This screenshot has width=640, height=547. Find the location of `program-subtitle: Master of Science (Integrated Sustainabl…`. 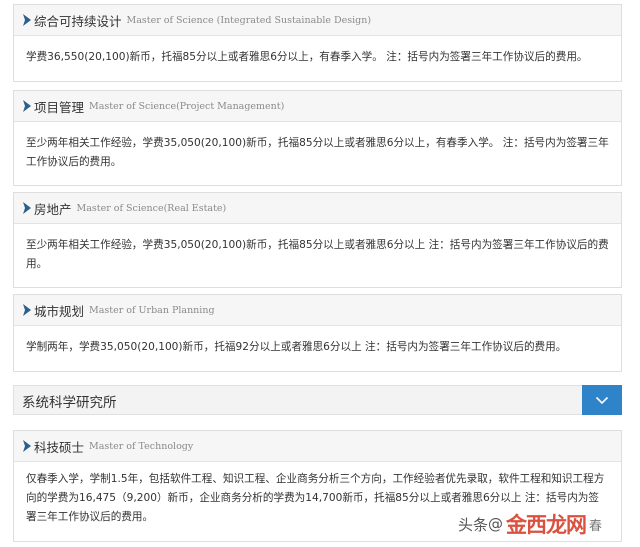

program-subtitle: Master of Science (Integrated Sustainabl… is located at coordinates (249, 20).